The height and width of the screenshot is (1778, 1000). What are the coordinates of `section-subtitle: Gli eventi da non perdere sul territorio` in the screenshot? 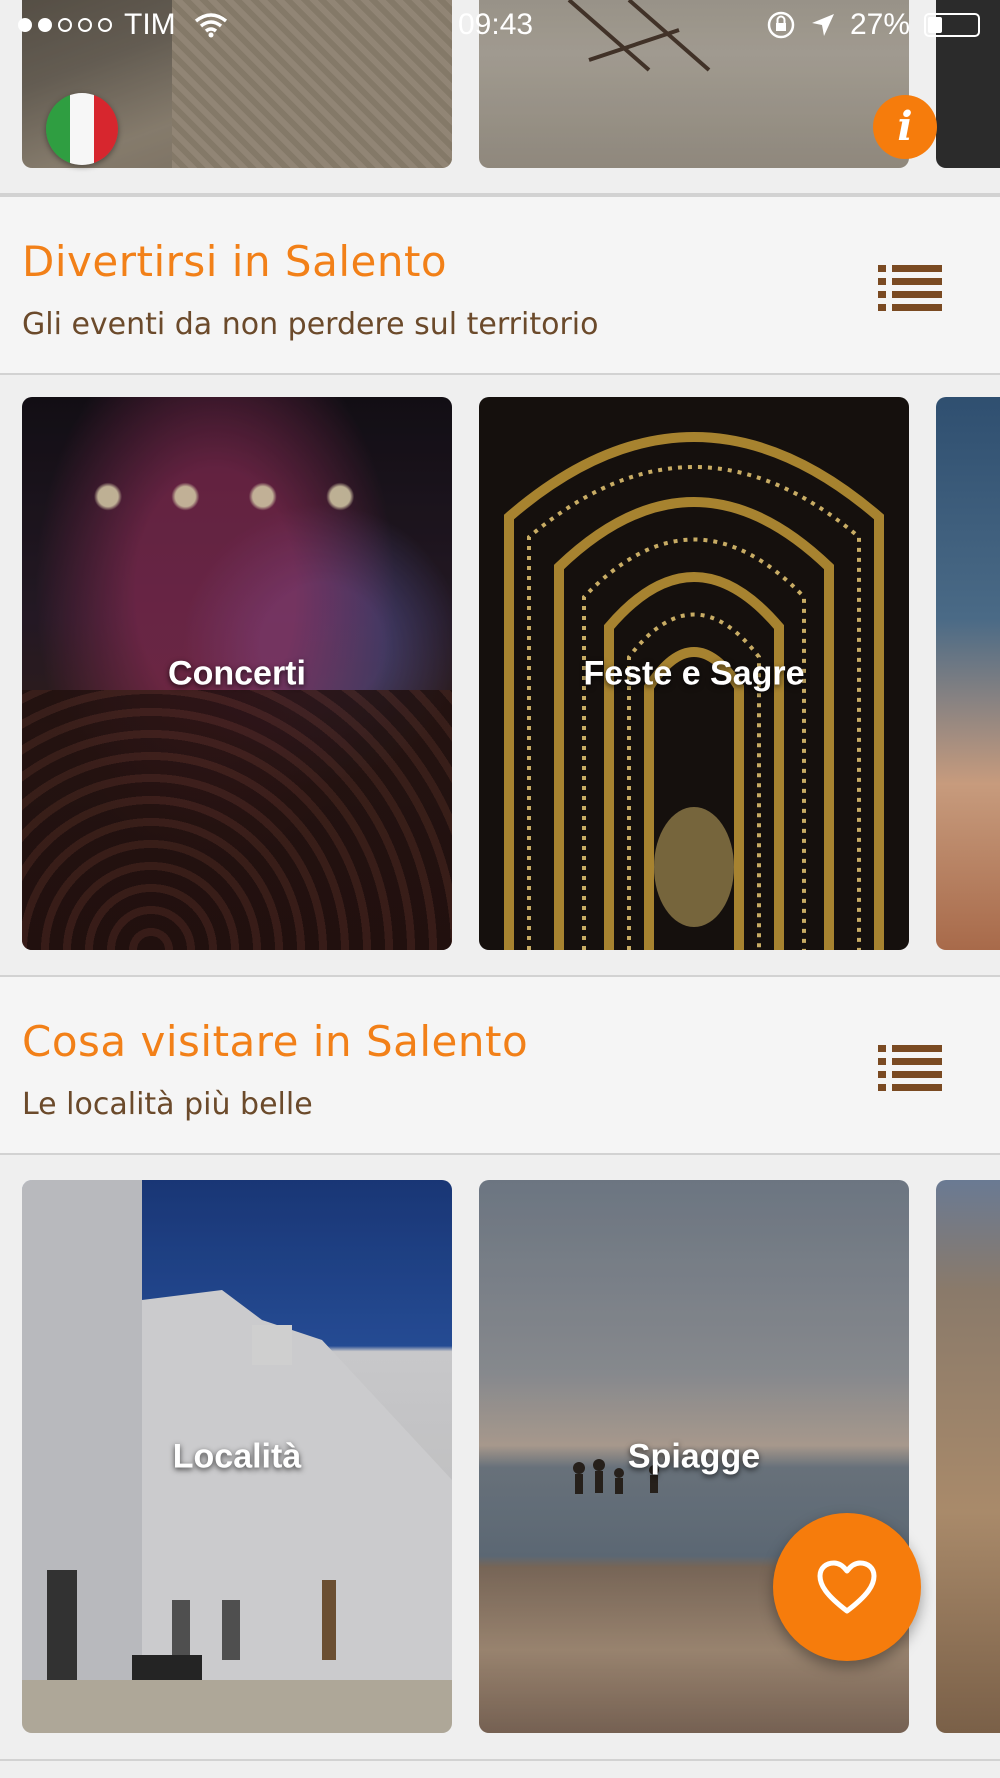 It's located at (310, 324).